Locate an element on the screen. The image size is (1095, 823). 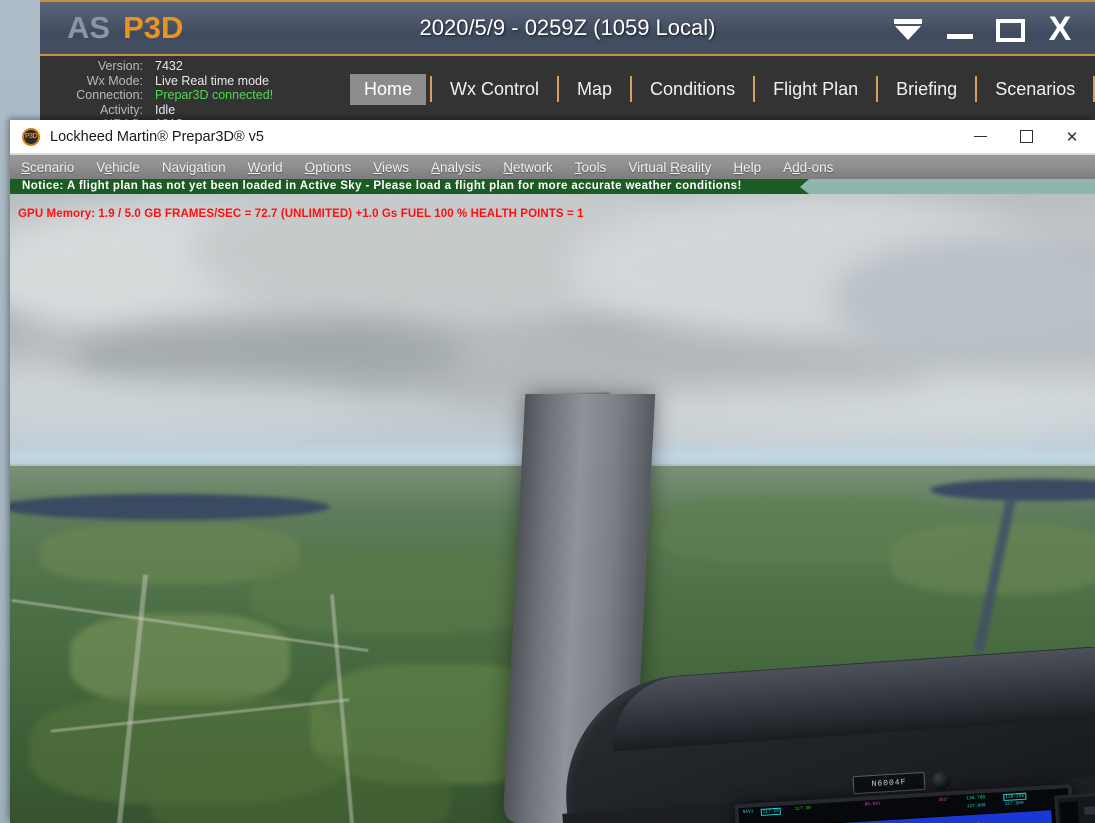
mfd-button is located at coordinates (1089, 810).